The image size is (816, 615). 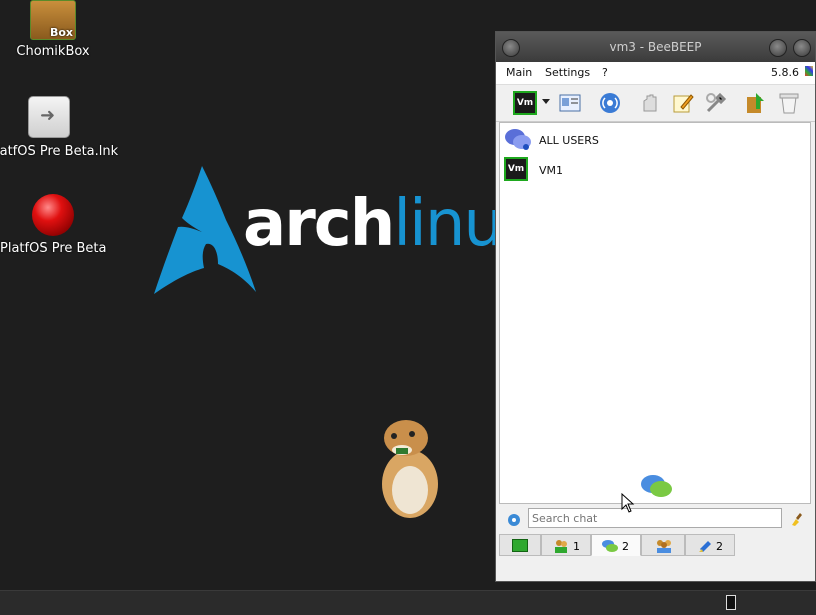 I want to click on hand-icon, so click(x=650, y=103).